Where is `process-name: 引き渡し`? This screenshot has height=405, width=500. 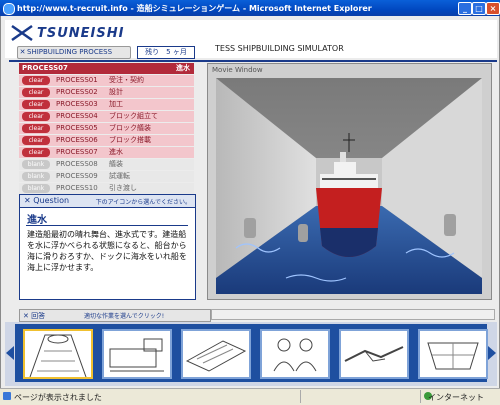 process-name: 引き渡し is located at coordinates (123, 188).